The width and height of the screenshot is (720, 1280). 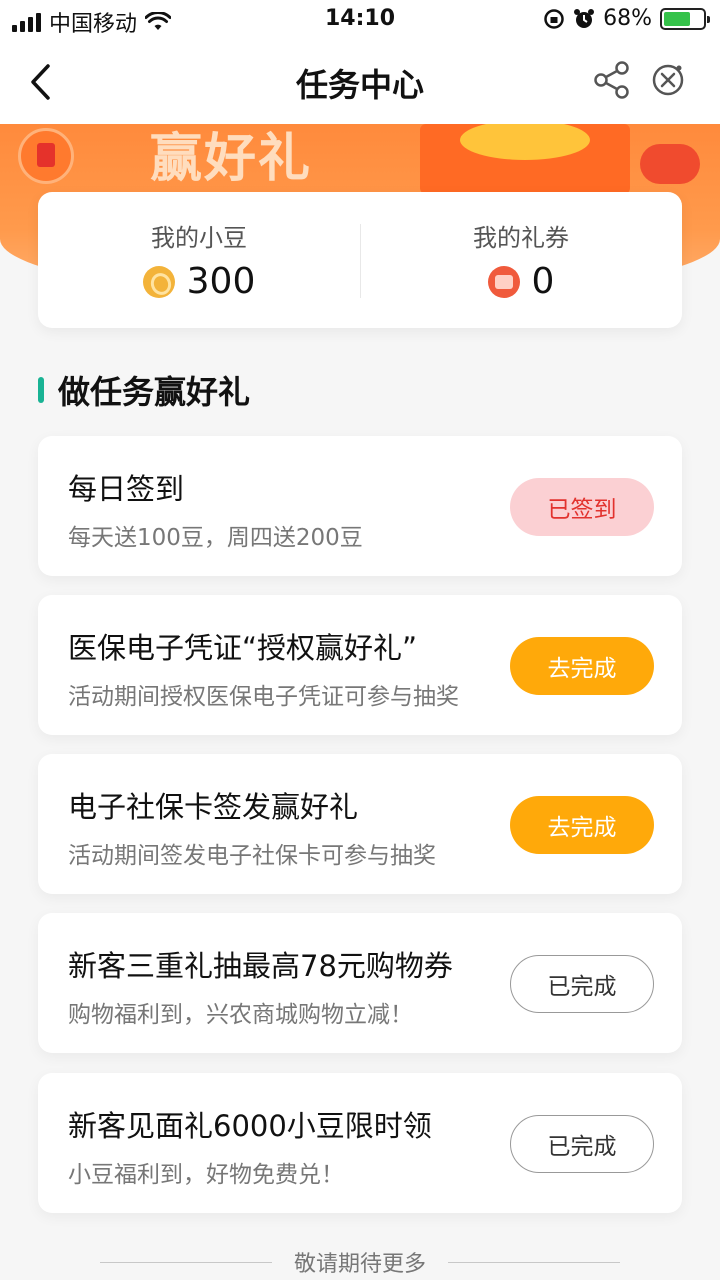 What do you see at coordinates (199, 238) in the screenshot?
I see `beans-label: 我的小豆` at bounding box center [199, 238].